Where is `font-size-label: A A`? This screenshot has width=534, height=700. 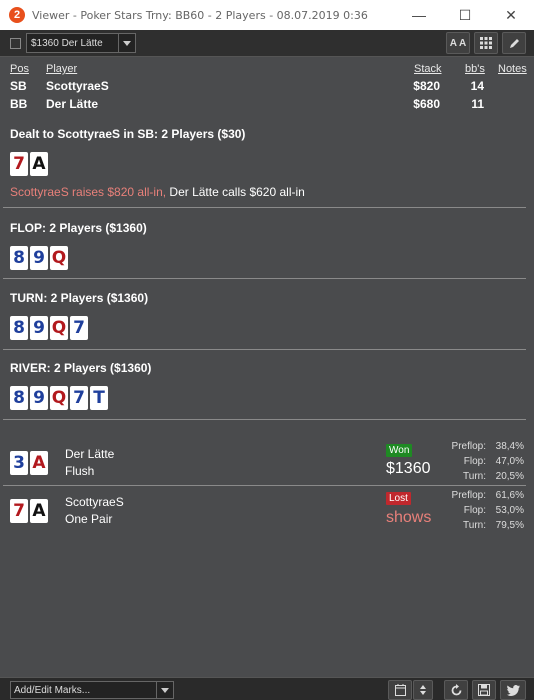 font-size-label: A A is located at coordinates (458, 43).